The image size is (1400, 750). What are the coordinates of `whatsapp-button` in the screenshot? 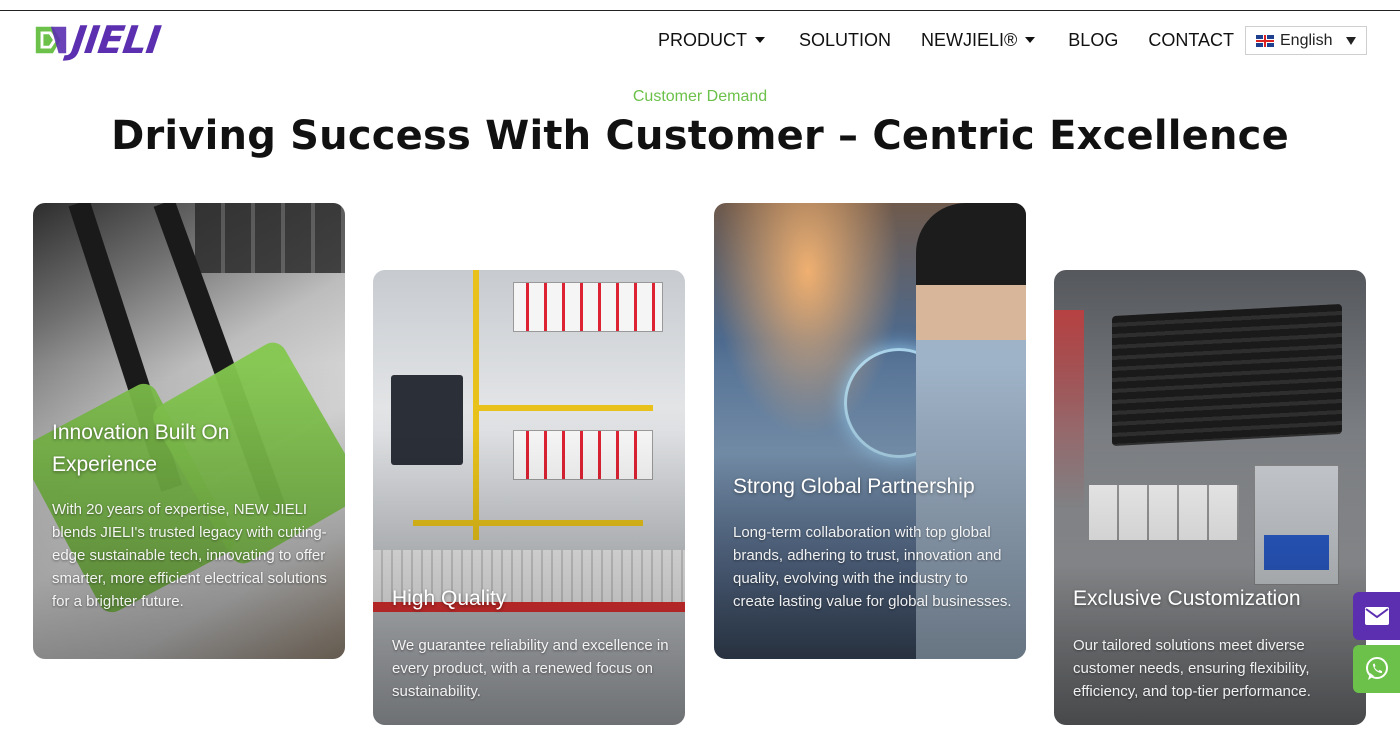 It's located at (1376, 669).